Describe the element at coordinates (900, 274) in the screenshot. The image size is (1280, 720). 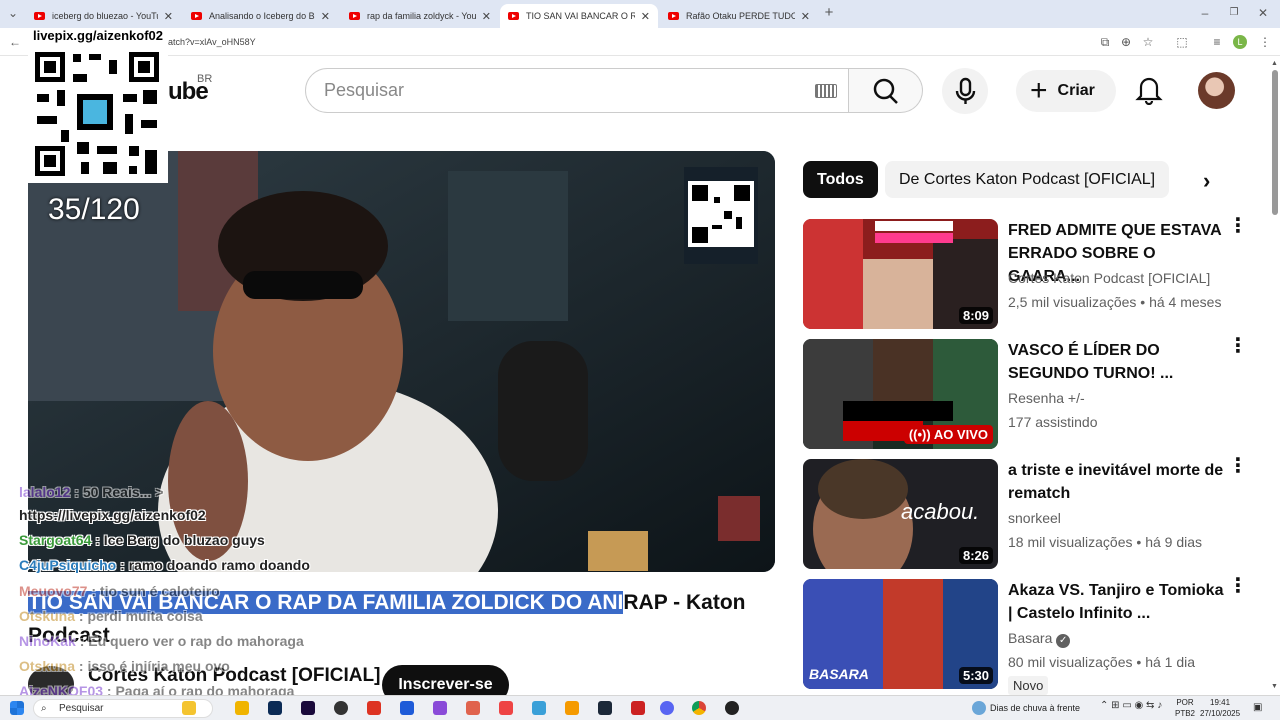
I see `video-thumbnail: 8:09` at that location.